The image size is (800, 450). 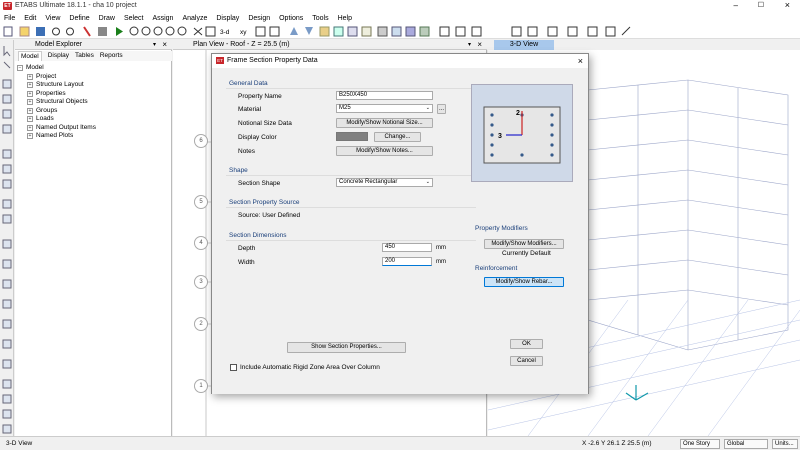 I want to click on tree-item-label: Properties, so click(x=51, y=93).